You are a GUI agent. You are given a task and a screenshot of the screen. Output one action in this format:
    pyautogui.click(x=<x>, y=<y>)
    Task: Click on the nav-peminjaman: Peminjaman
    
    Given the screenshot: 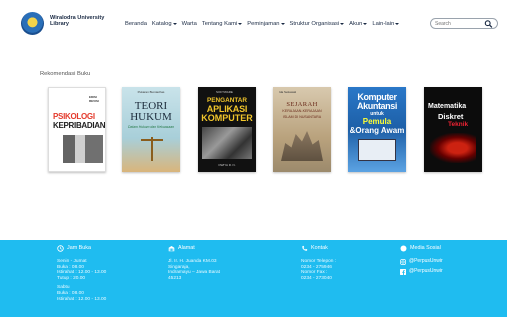 What is the action you would take?
    pyautogui.click(x=266, y=24)
    